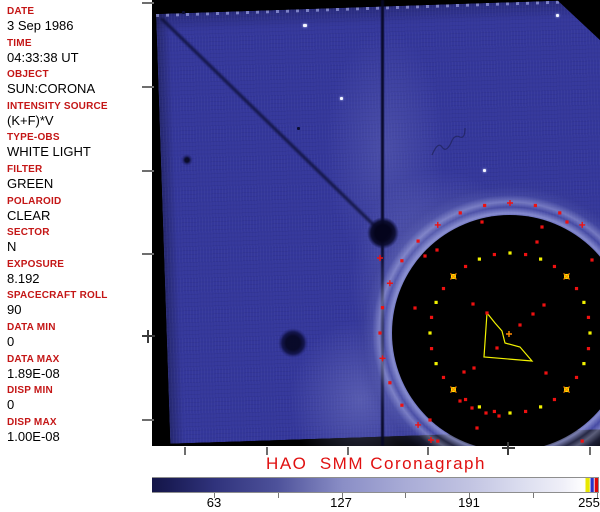 This screenshot has width=600, height=512. Describe the element at coordinates (30, 120) in the screenshot. I see `metadata-value: (K+F)*V` at that location.